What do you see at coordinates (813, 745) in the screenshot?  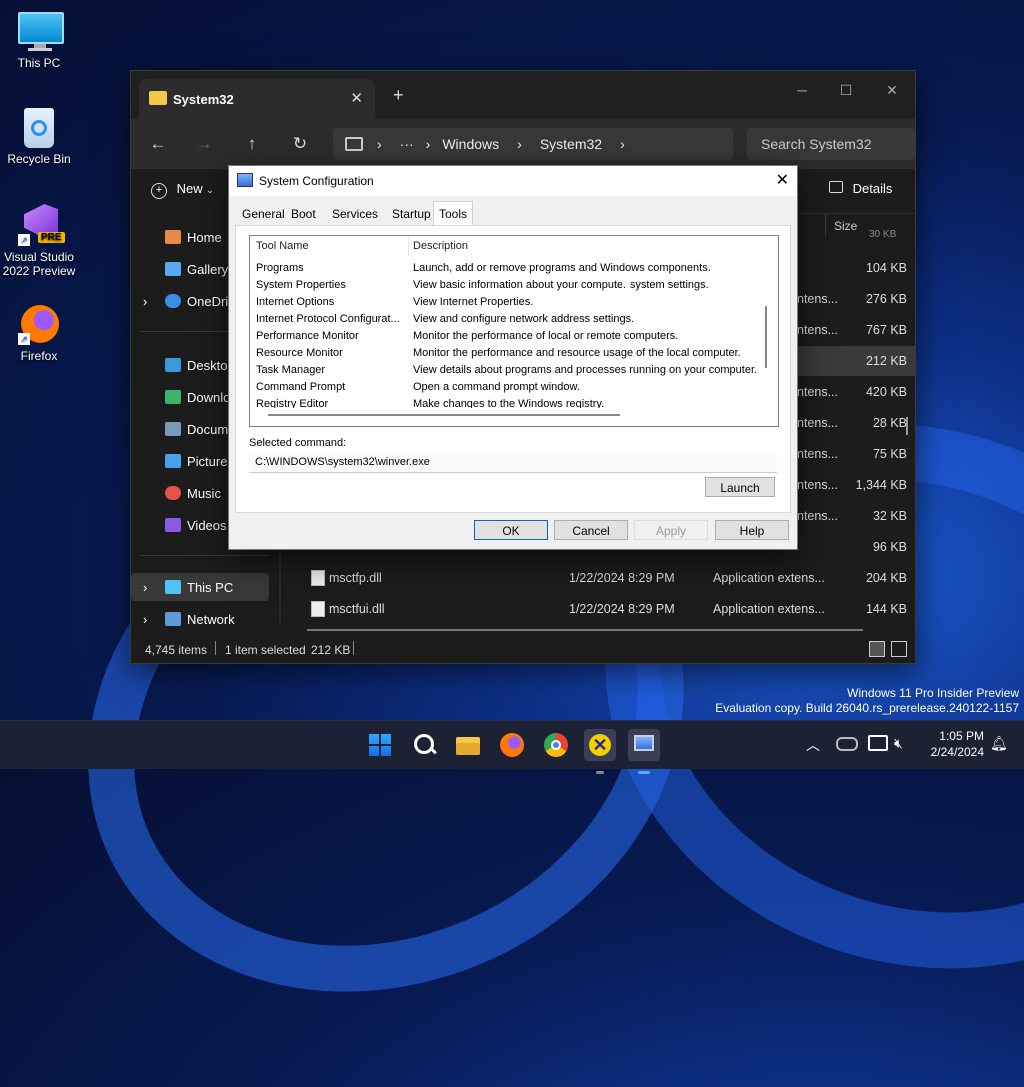 I see `chevron-up-icon: ︿` at bounding box center [813, 745].